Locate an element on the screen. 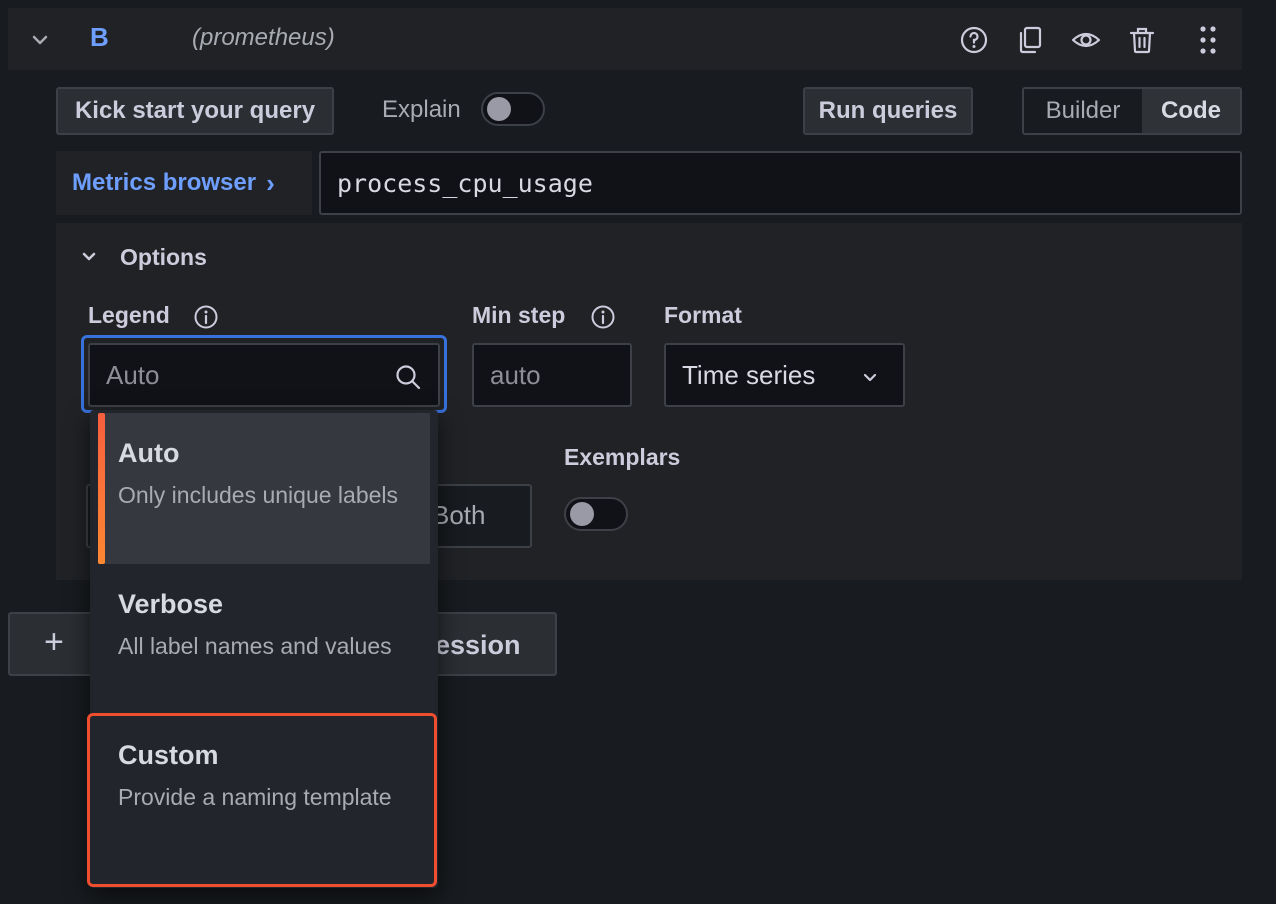 The width and height of the screenshot is (1276, 904). query-expression-input: process_cpu_usage is located at coordinates (780, 183).